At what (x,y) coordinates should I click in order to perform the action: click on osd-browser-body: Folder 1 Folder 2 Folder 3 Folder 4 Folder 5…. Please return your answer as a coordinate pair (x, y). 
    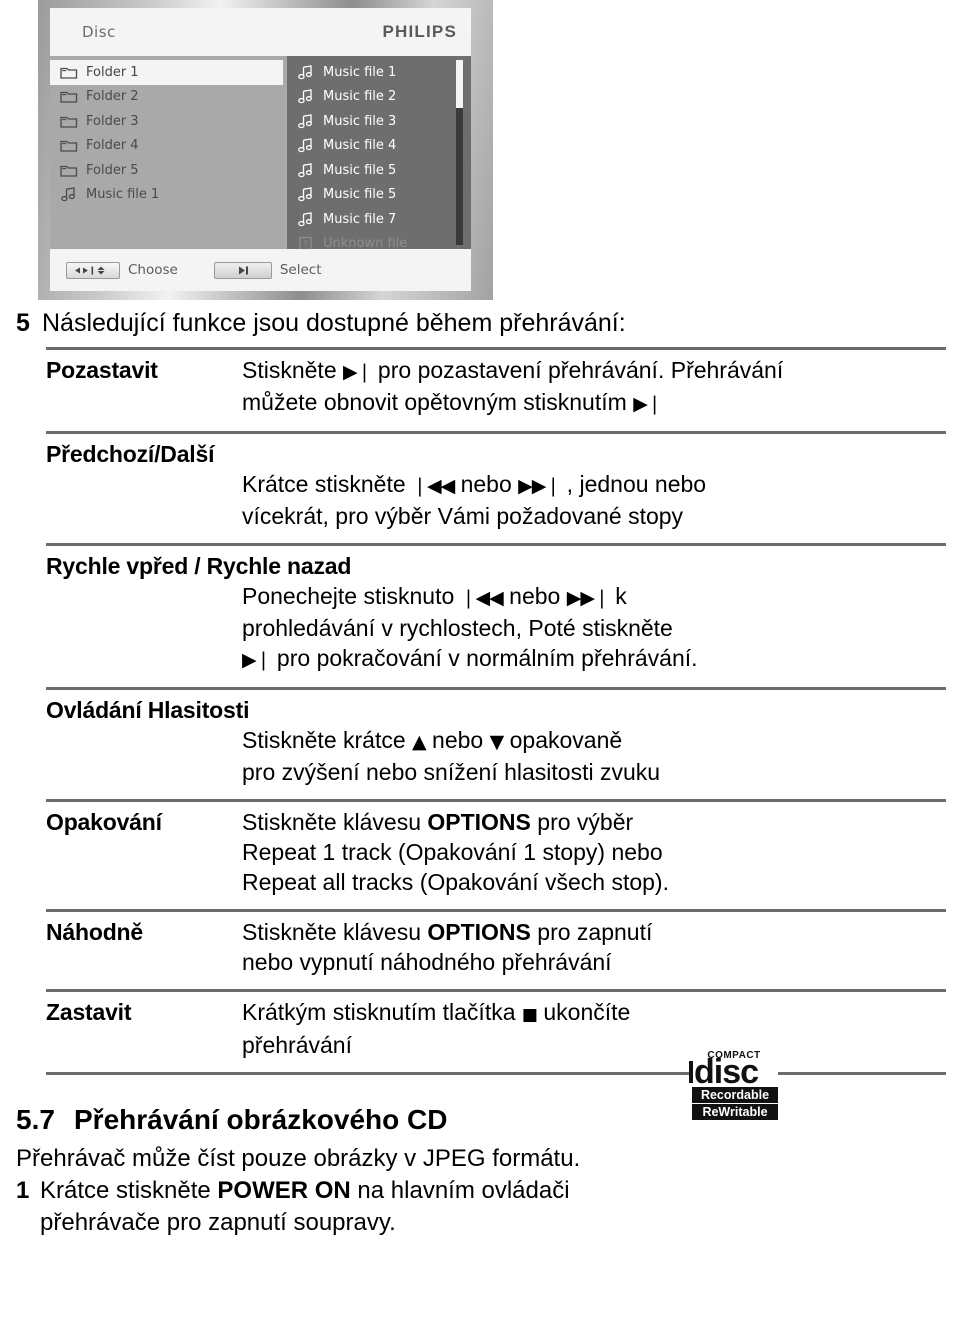
    Looking at the image, I should click on (260, 153).